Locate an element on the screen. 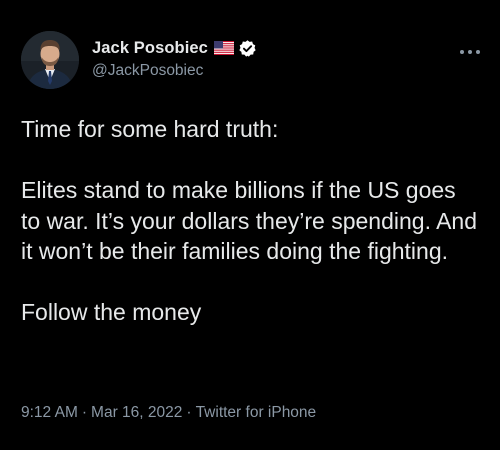 The image size is (500, 450). tweet-paragraph-3: Follow the money is located at coordinates (111, 312).